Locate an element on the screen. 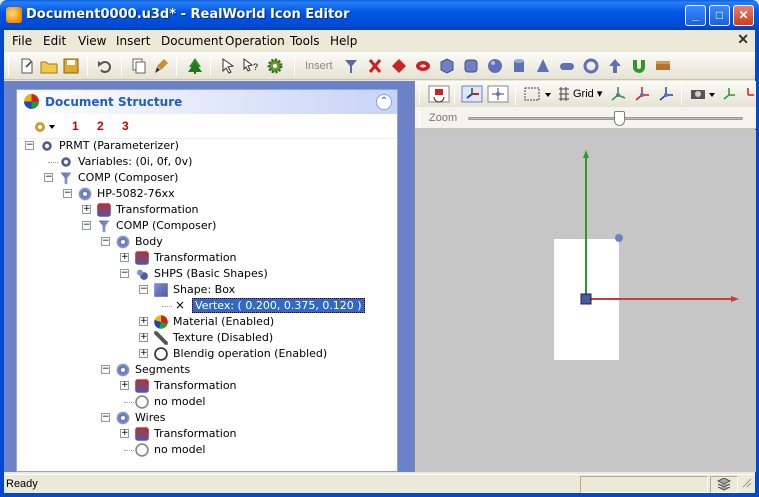 The height and width of the screenshot is (497, 759). transformation-icon is located at coordinates (104, 210).